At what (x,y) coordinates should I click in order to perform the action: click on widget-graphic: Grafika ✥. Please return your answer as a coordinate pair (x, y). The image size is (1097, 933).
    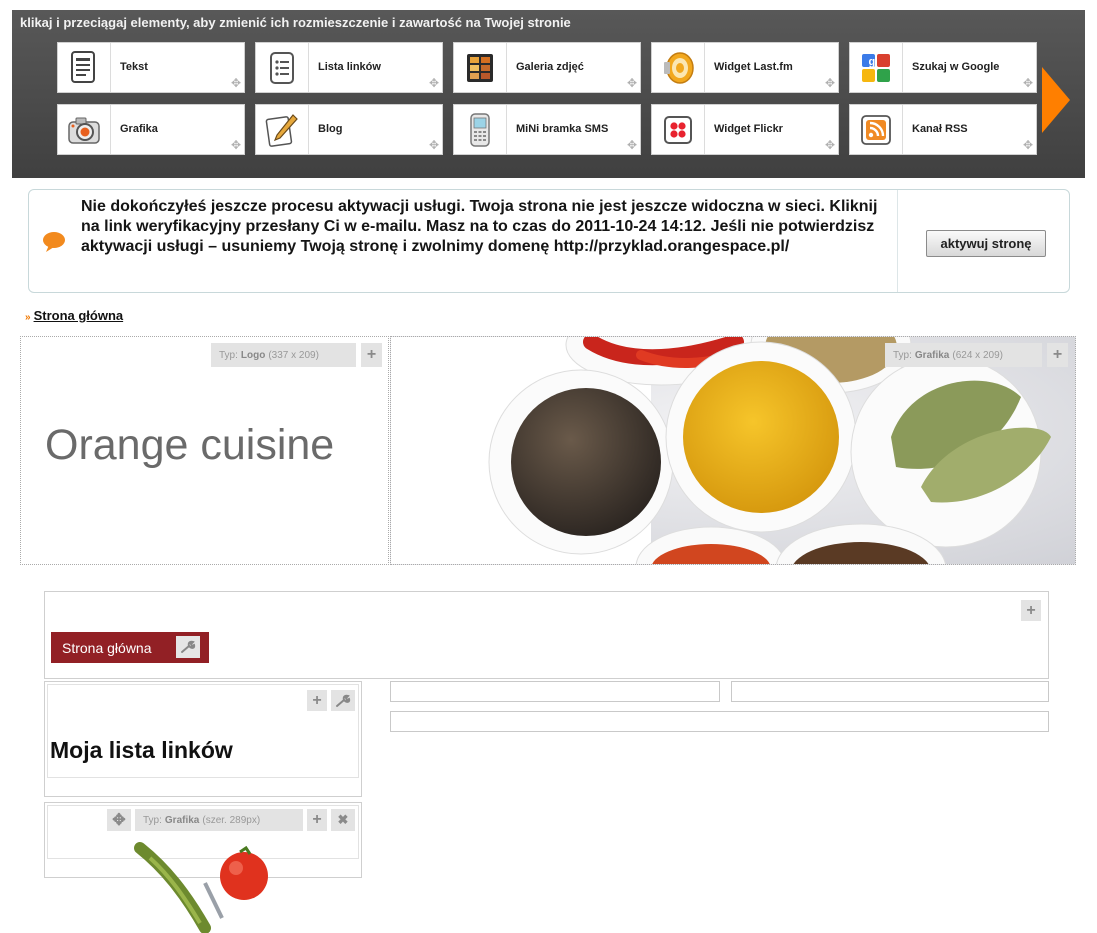
    Looking at the image, I should click on (151, 129).